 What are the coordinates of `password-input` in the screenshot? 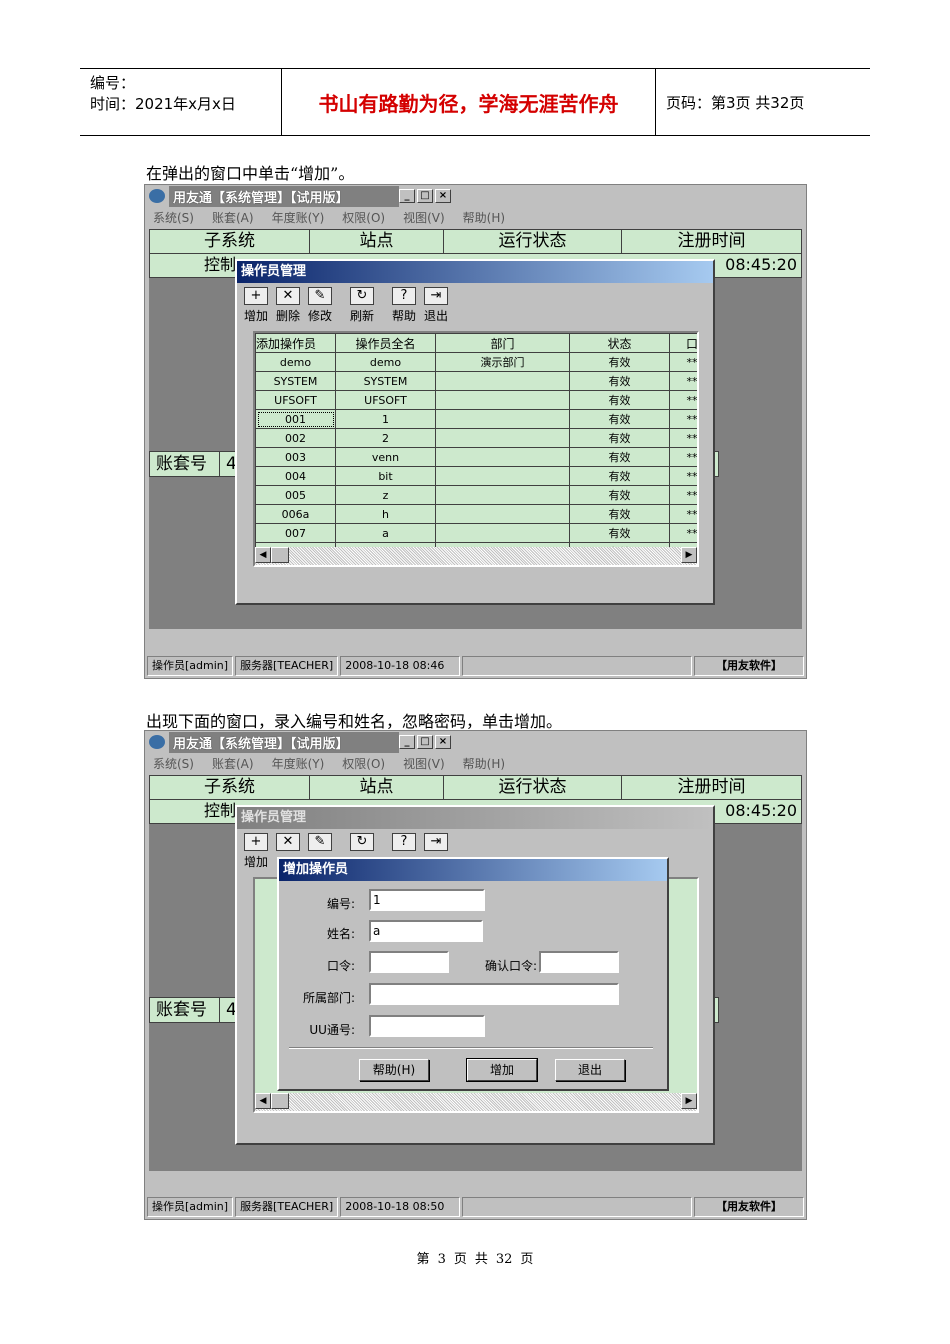 It's located at (409, 962).